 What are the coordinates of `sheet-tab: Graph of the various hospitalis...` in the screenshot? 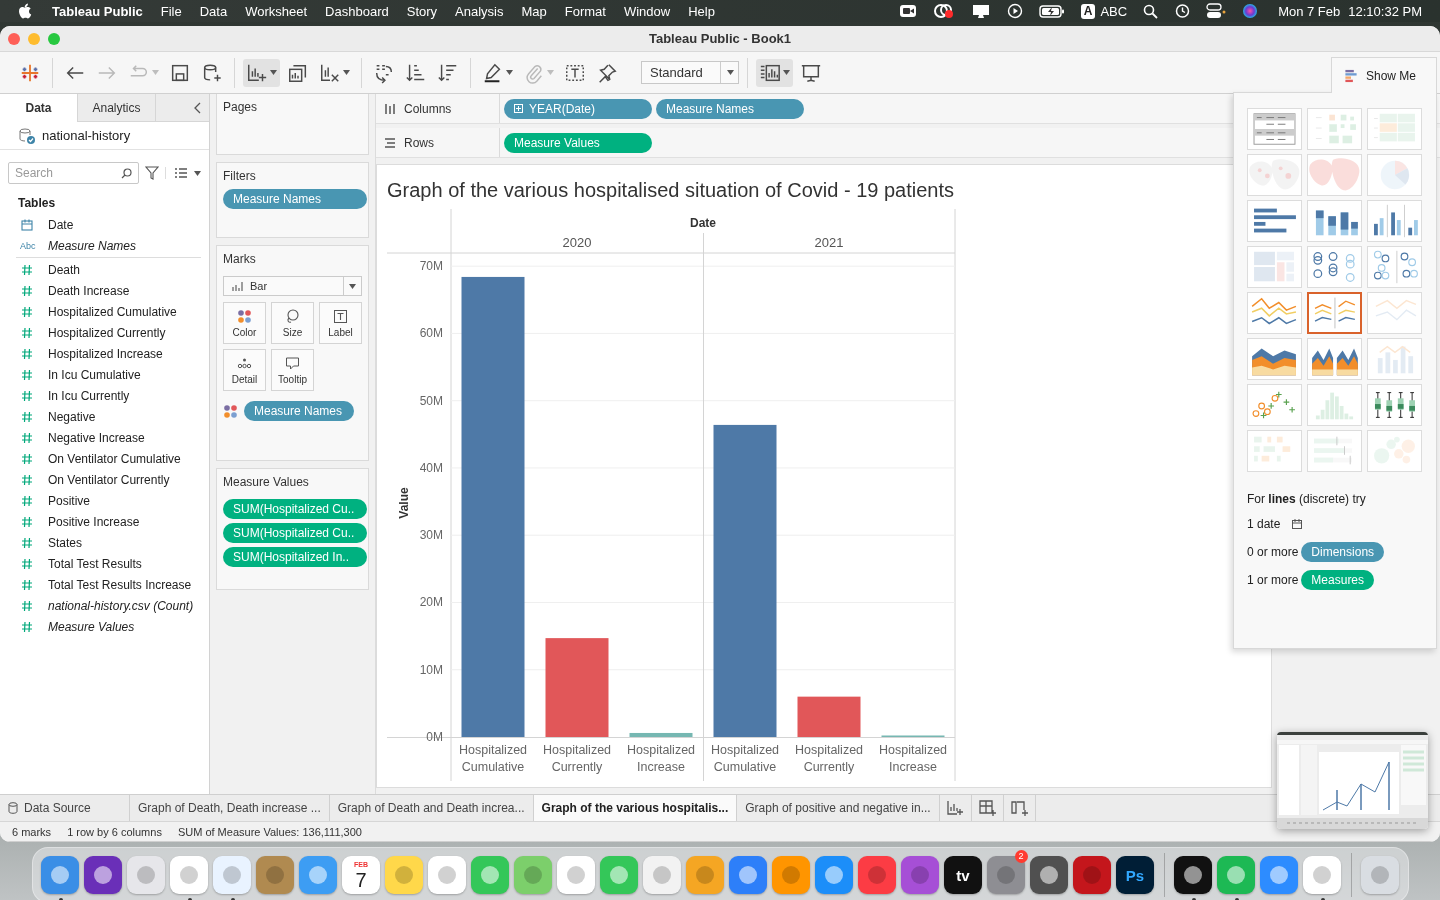 It's located at (635, 808).